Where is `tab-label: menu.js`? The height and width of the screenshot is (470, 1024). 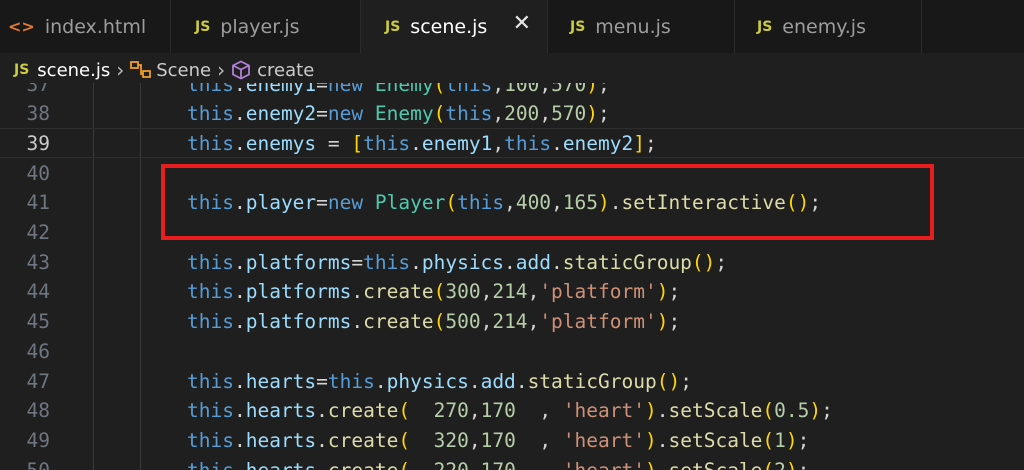
tab-label: menu.js is located at coordinates (633, 26).